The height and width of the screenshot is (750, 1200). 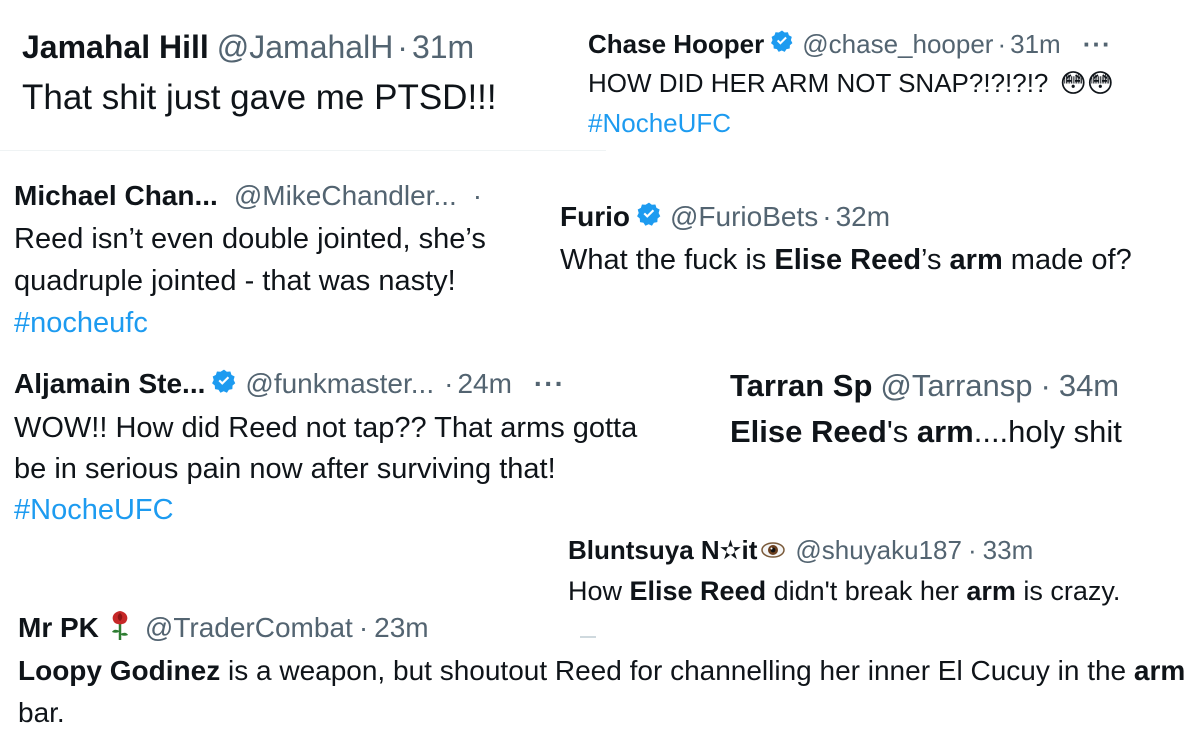 What do you see at coordinates (676, 44) in the screenshot?
I see `author-name: Chase Hooper` at bounding box center [676, 44].